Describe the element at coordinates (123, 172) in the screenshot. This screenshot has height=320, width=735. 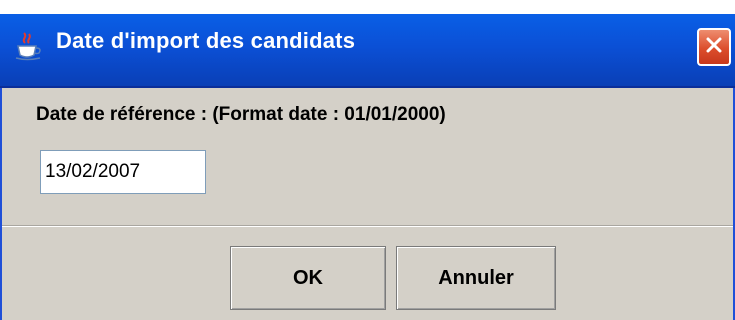
I see `reference-date-input` at that location.